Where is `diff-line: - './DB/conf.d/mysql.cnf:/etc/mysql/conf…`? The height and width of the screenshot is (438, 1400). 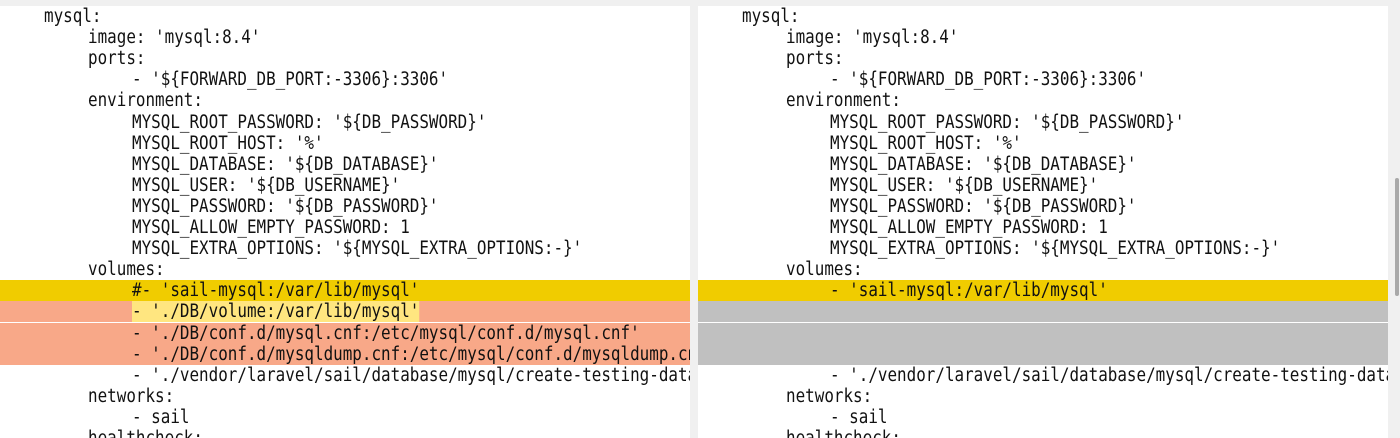
diff-line: - './DB/conf.d/mysql.cnf:/etc/mysql/conf… is located at coordinates (345, 333).